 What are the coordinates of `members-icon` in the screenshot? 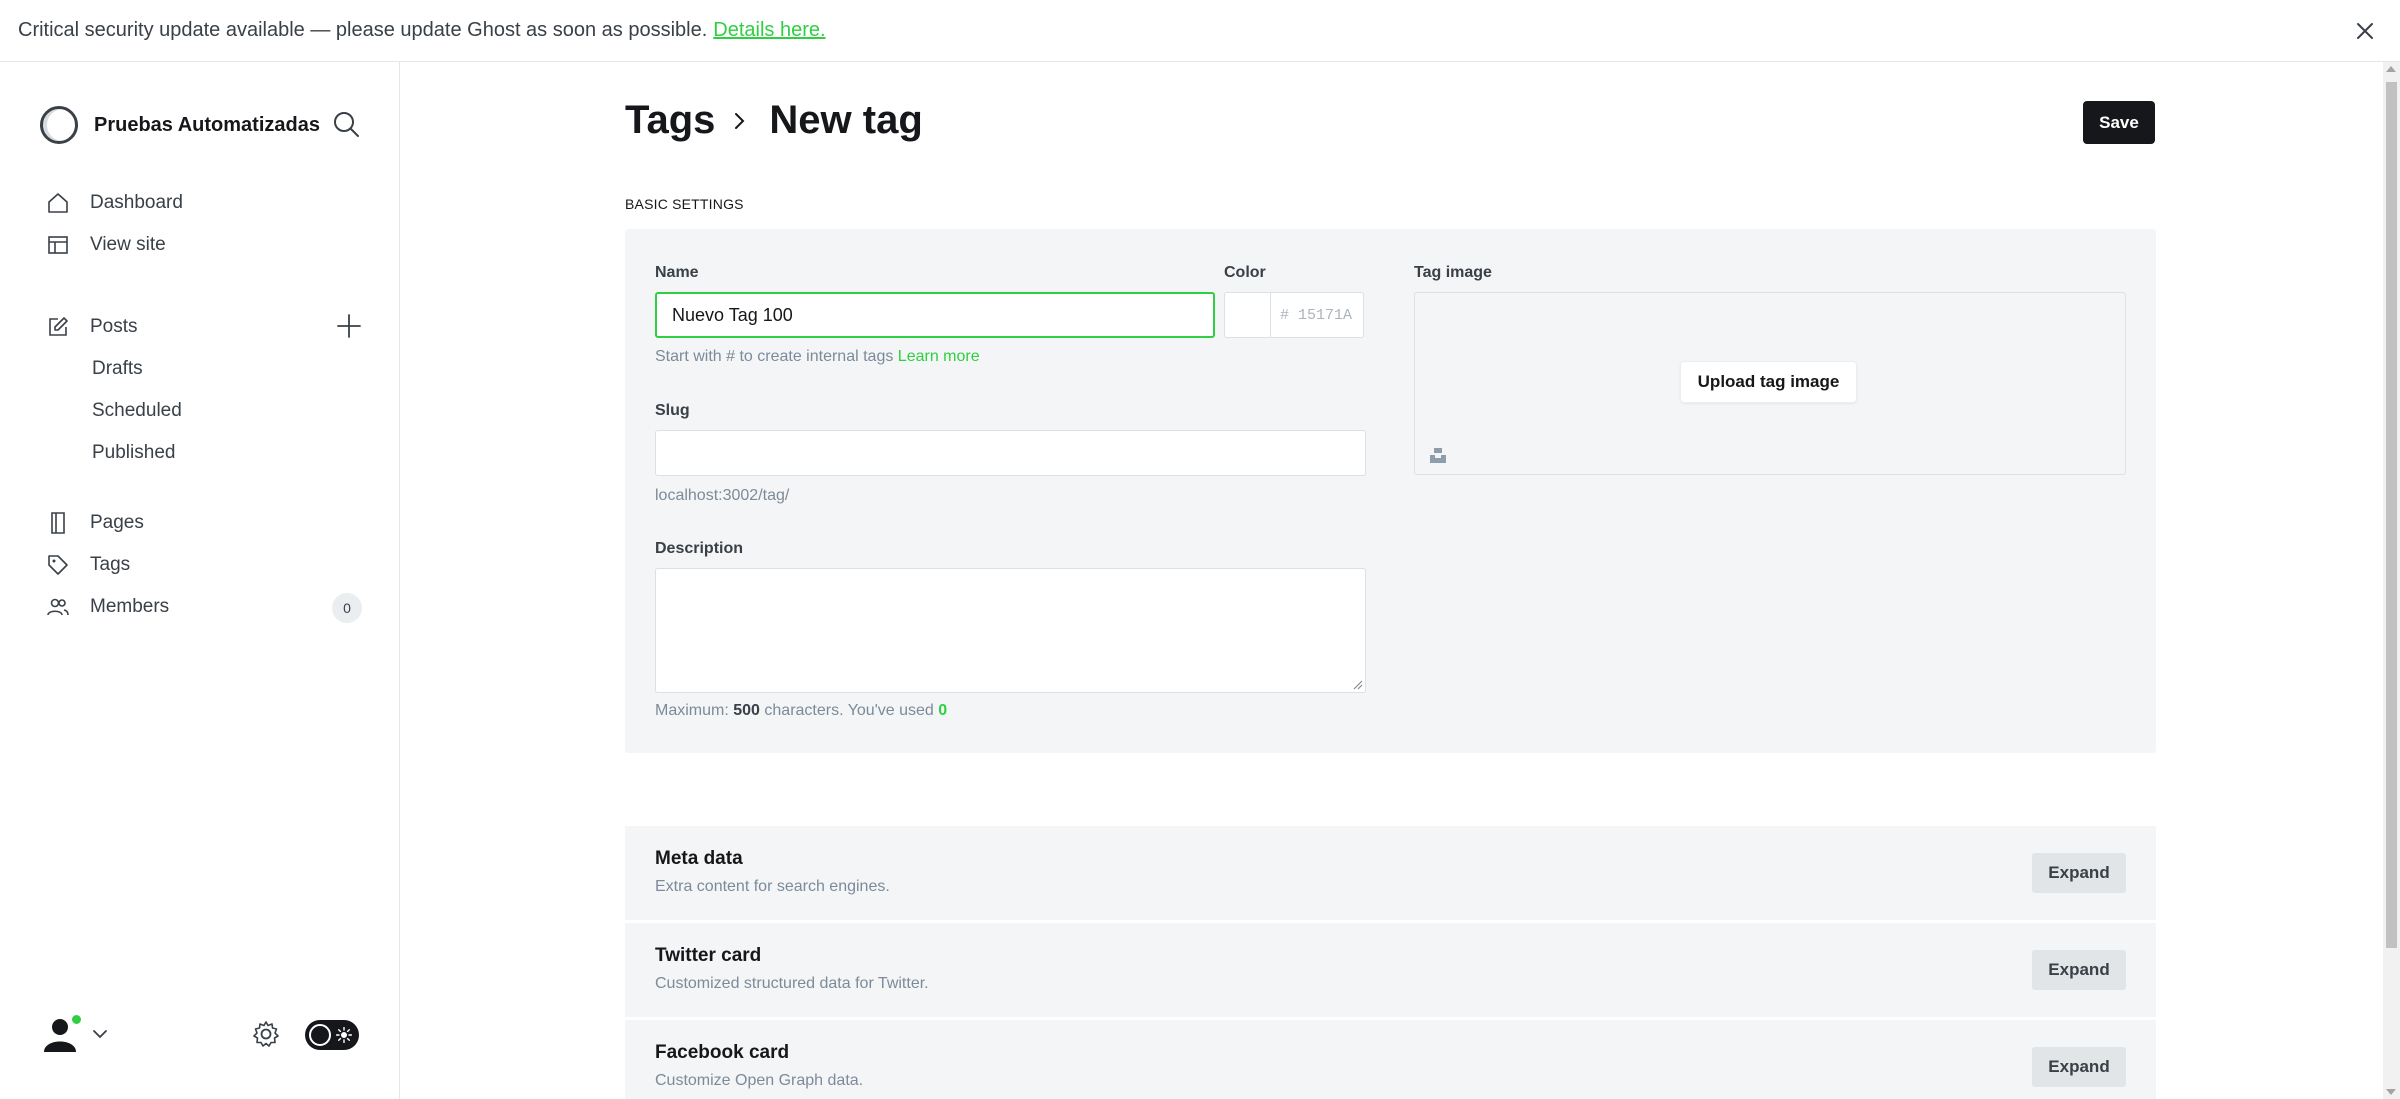 It's located at (58, 607).